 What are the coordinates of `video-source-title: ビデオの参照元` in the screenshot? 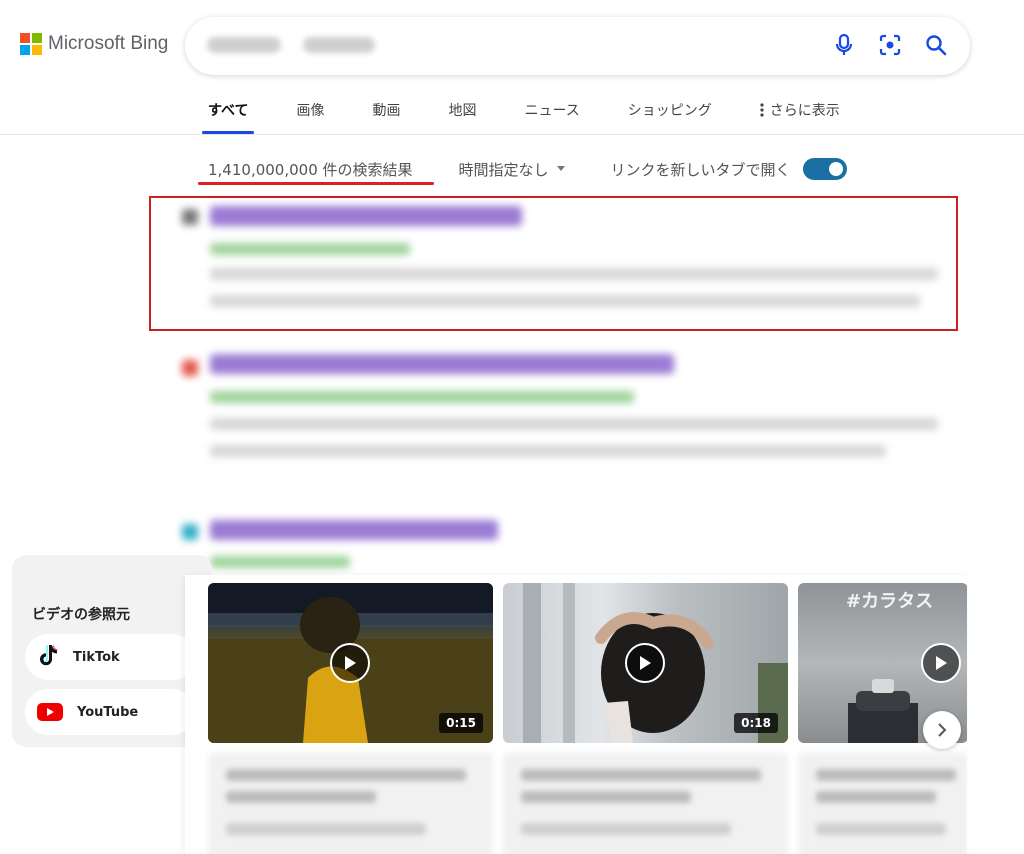 It's located at (81, 615).